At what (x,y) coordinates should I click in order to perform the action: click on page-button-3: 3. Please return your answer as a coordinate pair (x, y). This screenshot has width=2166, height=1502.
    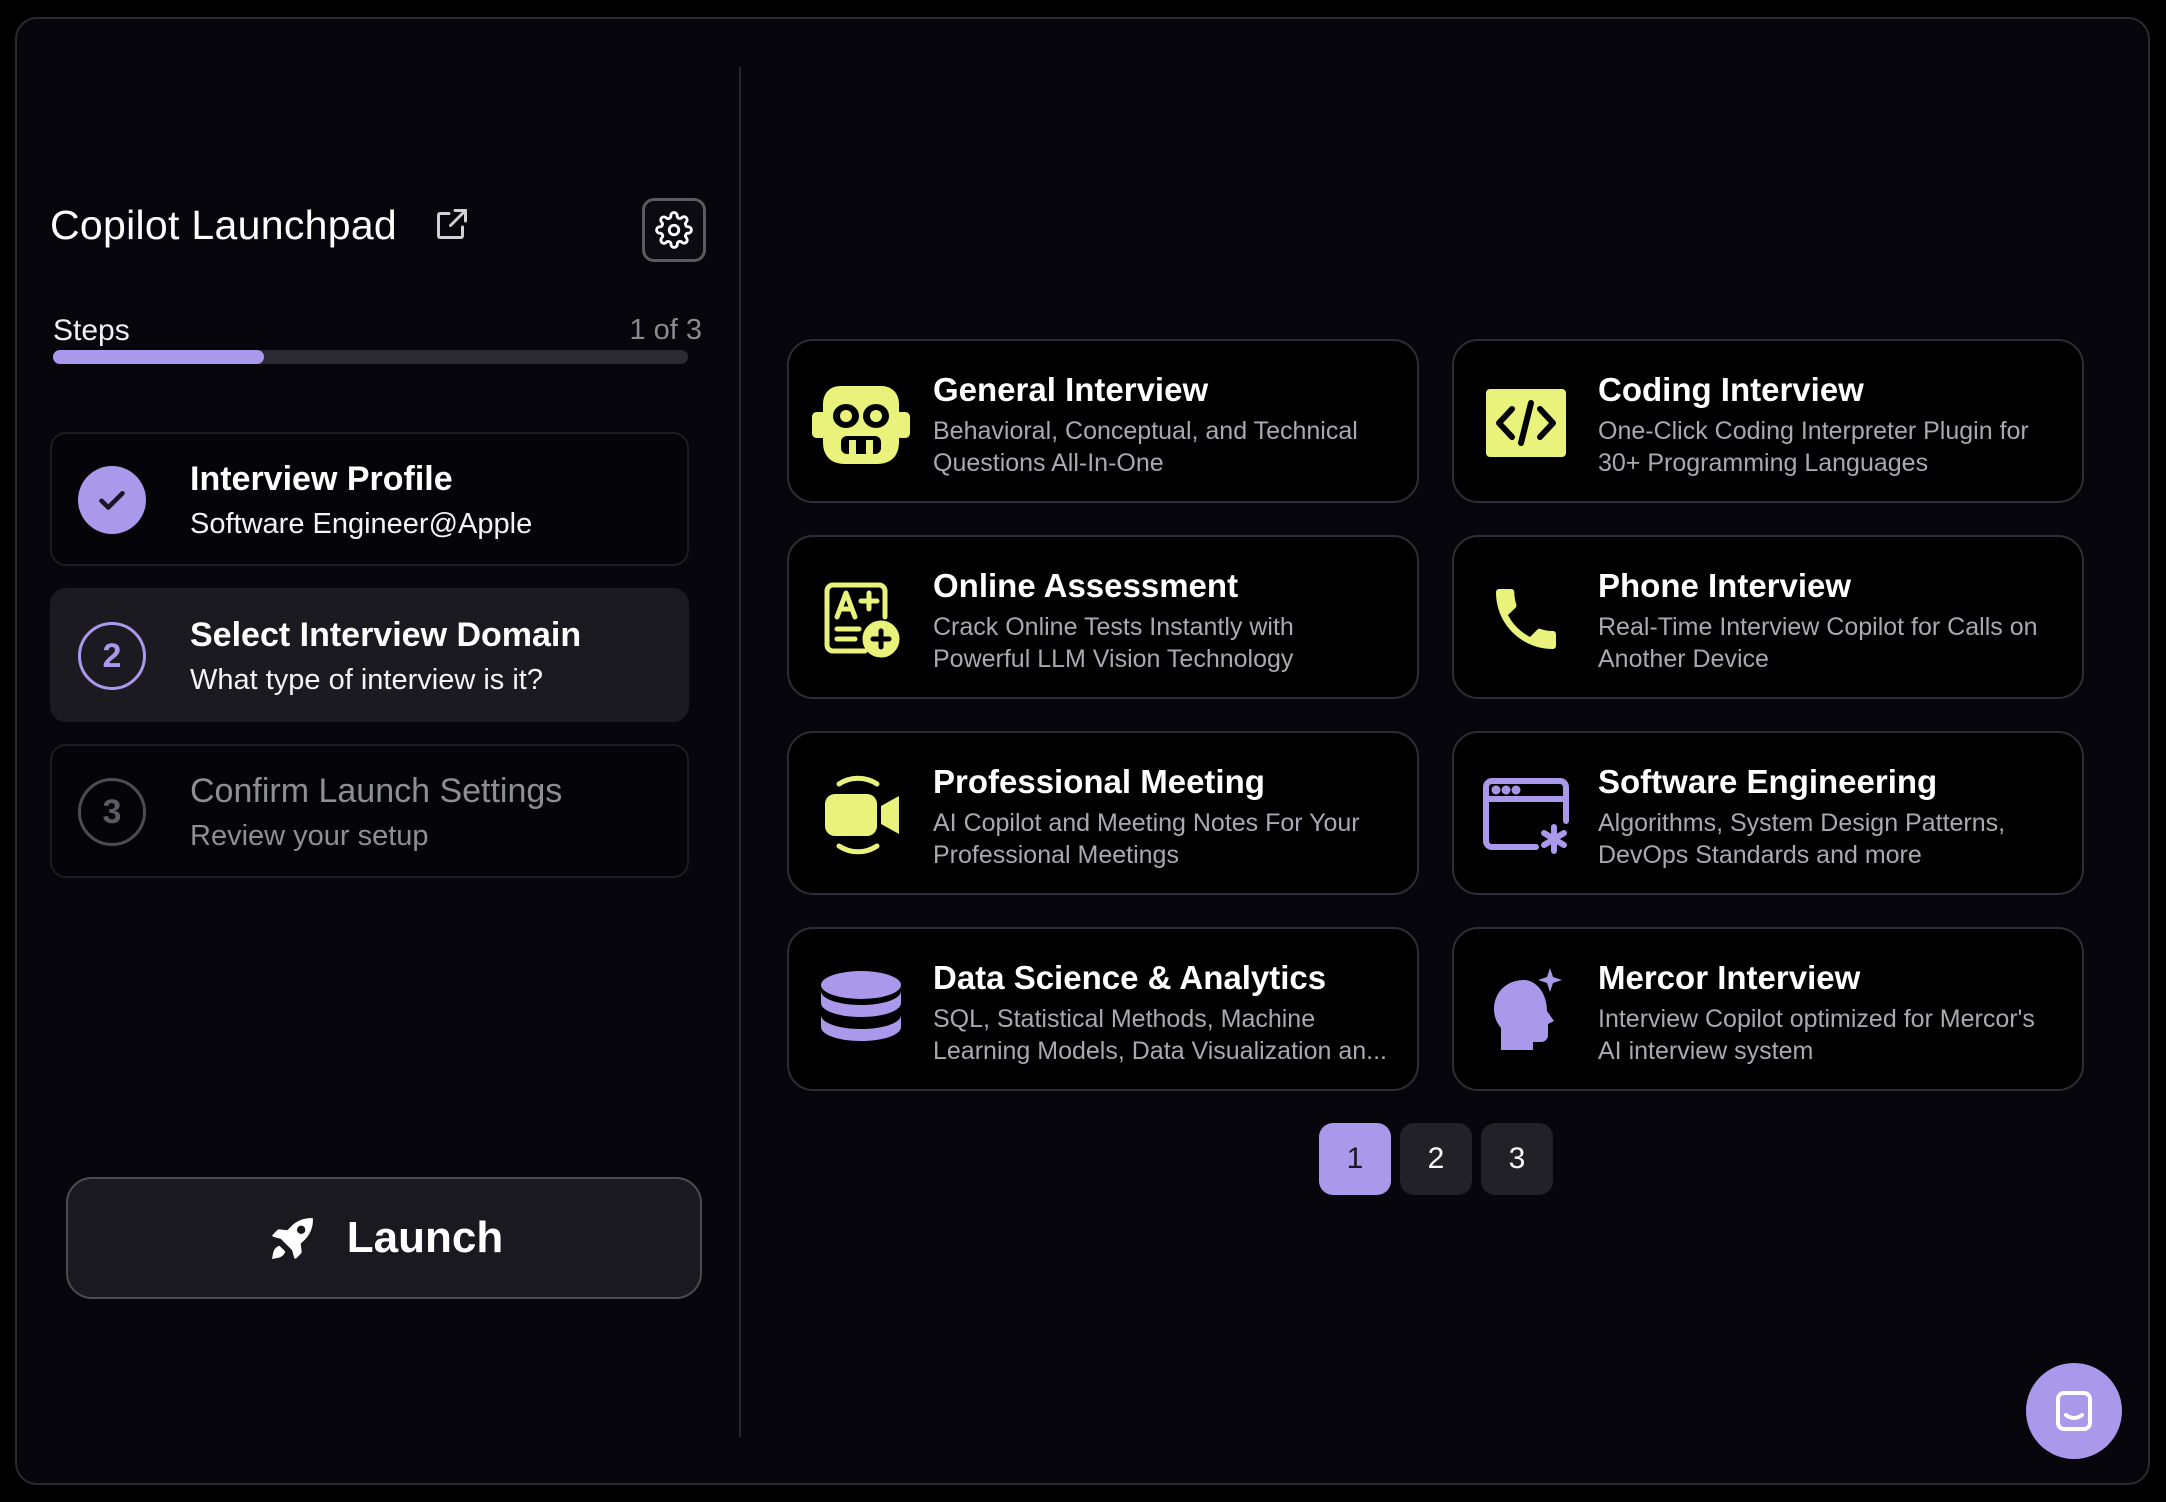
    Looking at the image, I should click on (1517, 1159).